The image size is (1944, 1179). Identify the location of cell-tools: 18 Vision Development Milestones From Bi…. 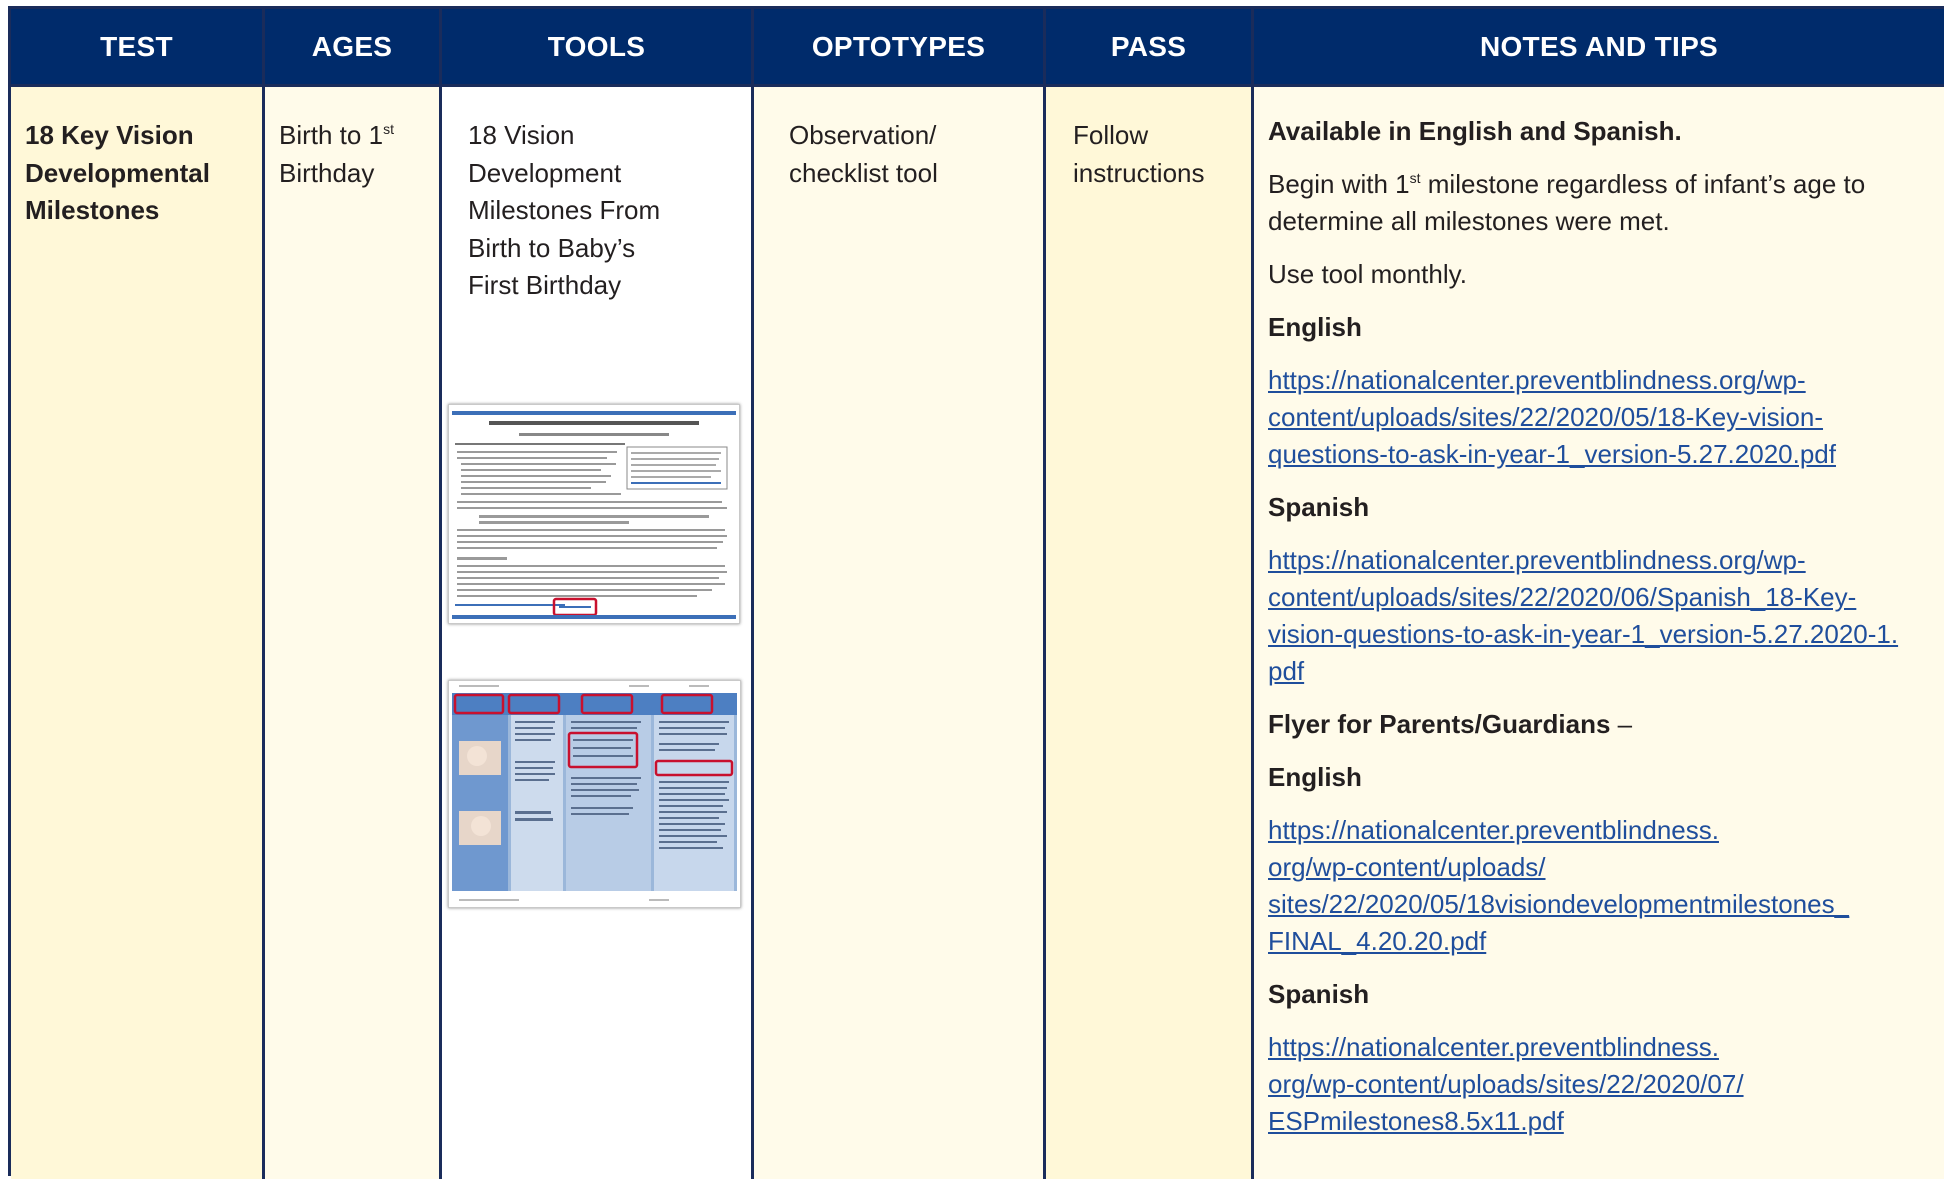
(598, 633).